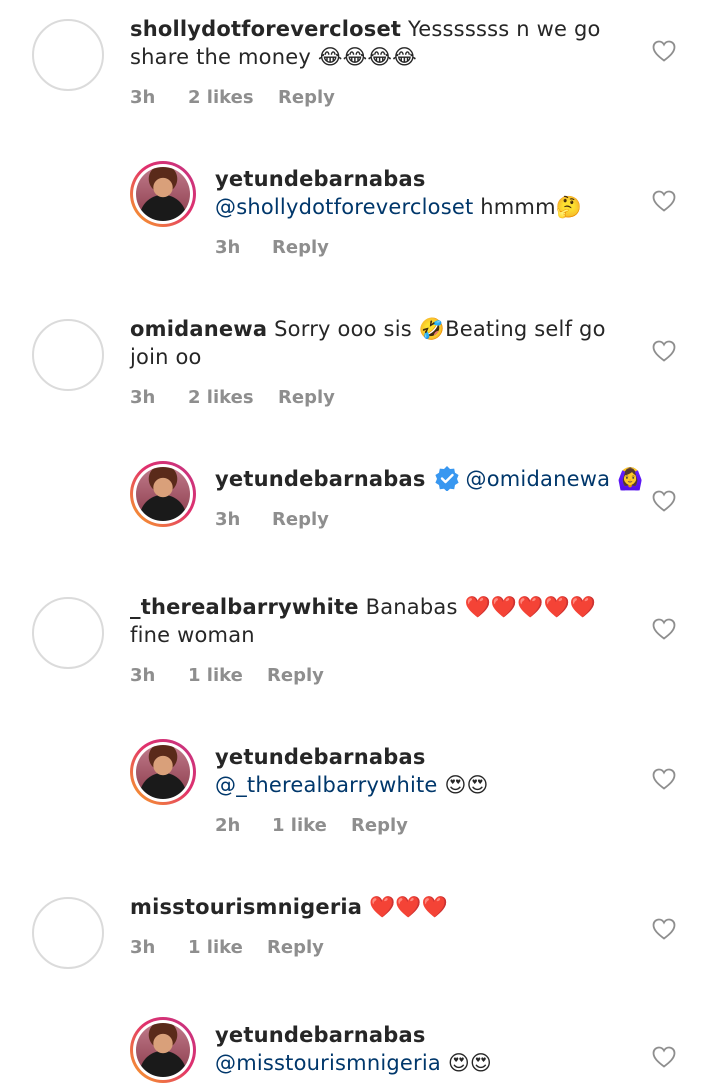 This screenshot has height=1087, width=720. I want to click on comment-body: hmmm🤔, so click(528, 207).